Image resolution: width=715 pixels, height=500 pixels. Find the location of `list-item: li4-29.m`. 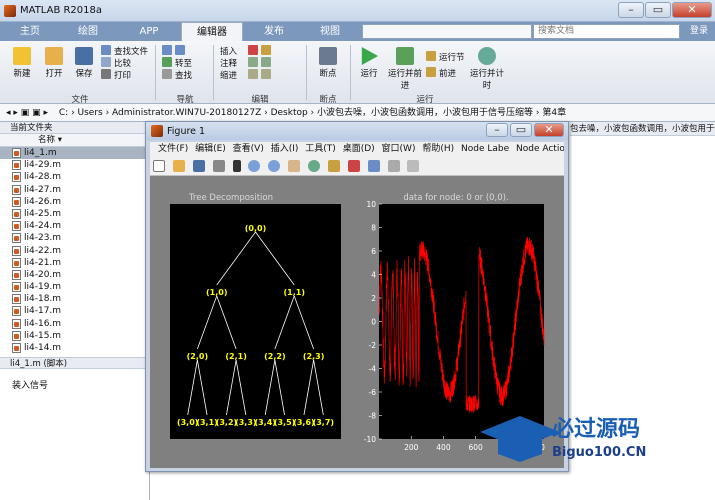

list-item: li4-29.m is located at coordinates (74, 165).